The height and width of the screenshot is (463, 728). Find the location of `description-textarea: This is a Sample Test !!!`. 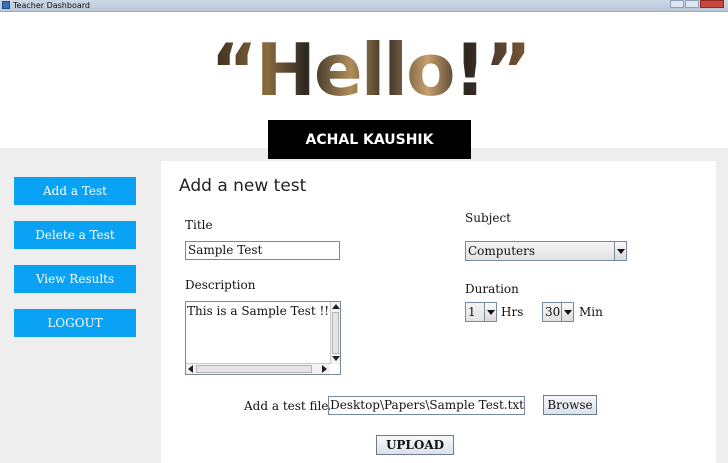

description-textarea: This is a Sample Test !!! is located at coordinates (263, 338).